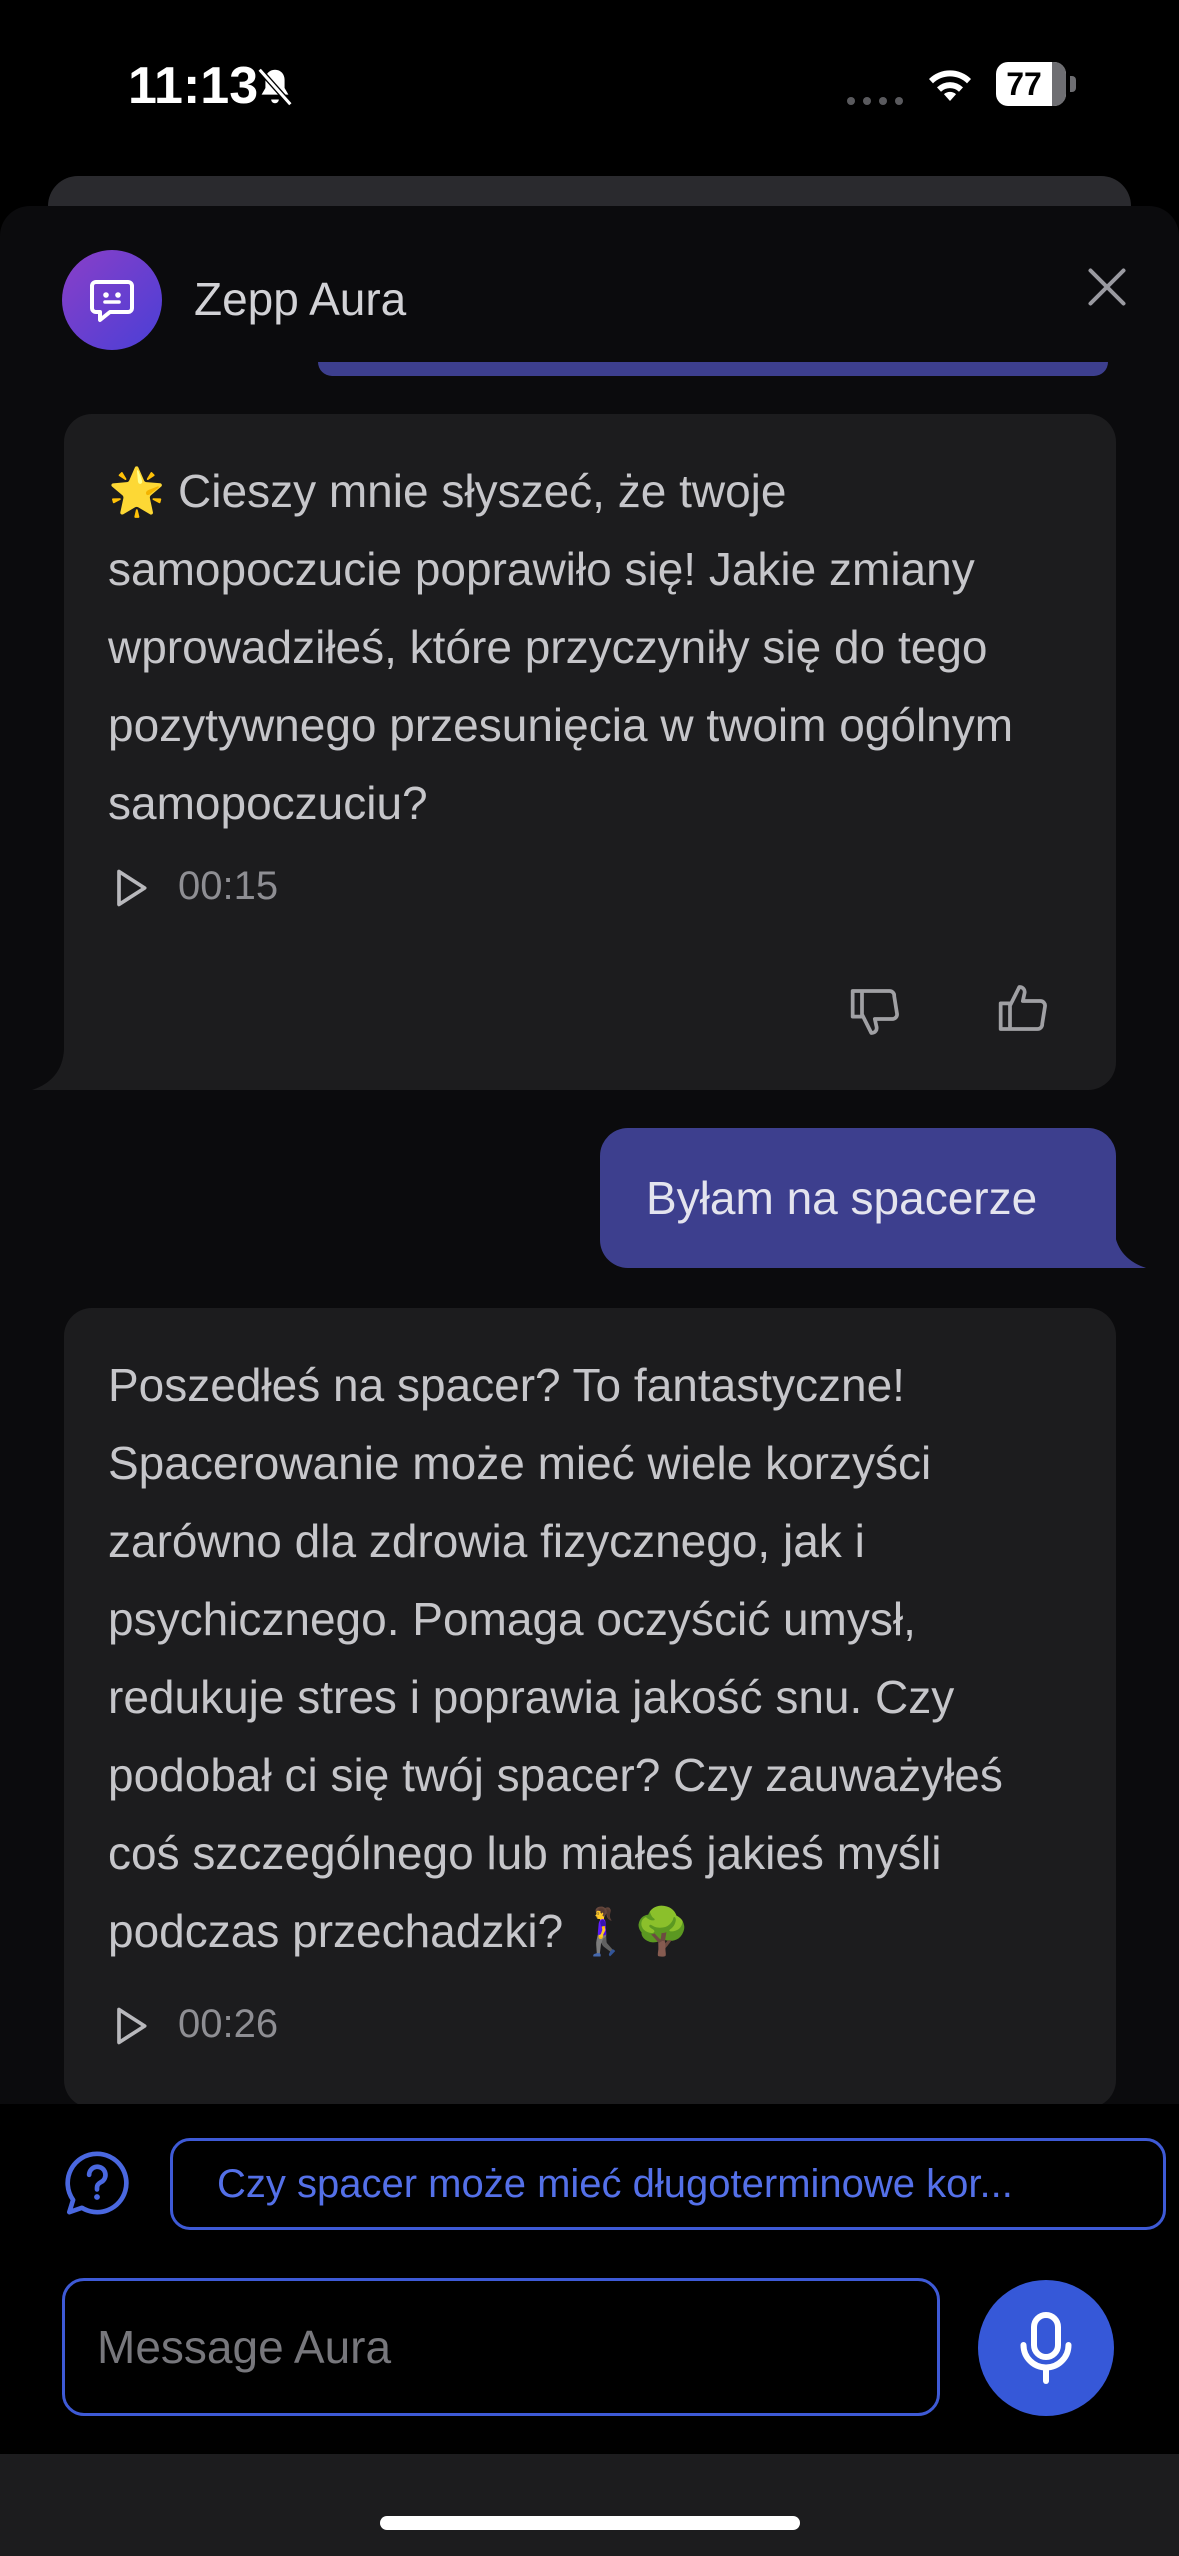 This screenshot has width=1179, height=2556. I want to click on signal-dots-icon, so click(875, 101).